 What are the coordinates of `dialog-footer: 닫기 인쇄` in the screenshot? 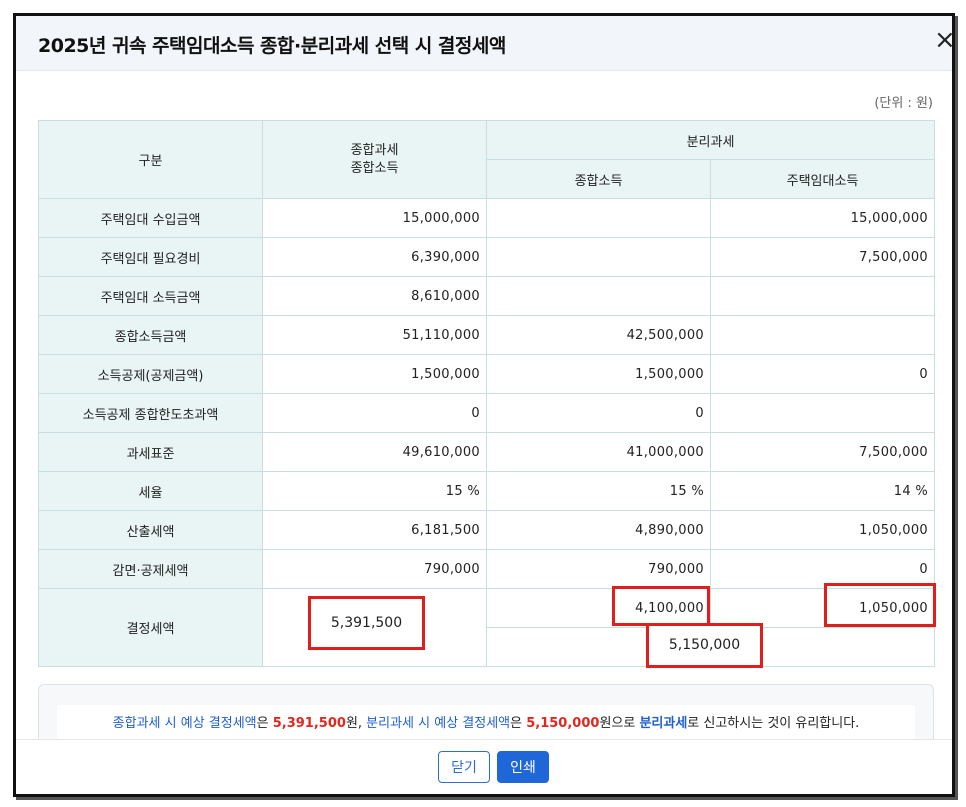 It's located at (484, 766).